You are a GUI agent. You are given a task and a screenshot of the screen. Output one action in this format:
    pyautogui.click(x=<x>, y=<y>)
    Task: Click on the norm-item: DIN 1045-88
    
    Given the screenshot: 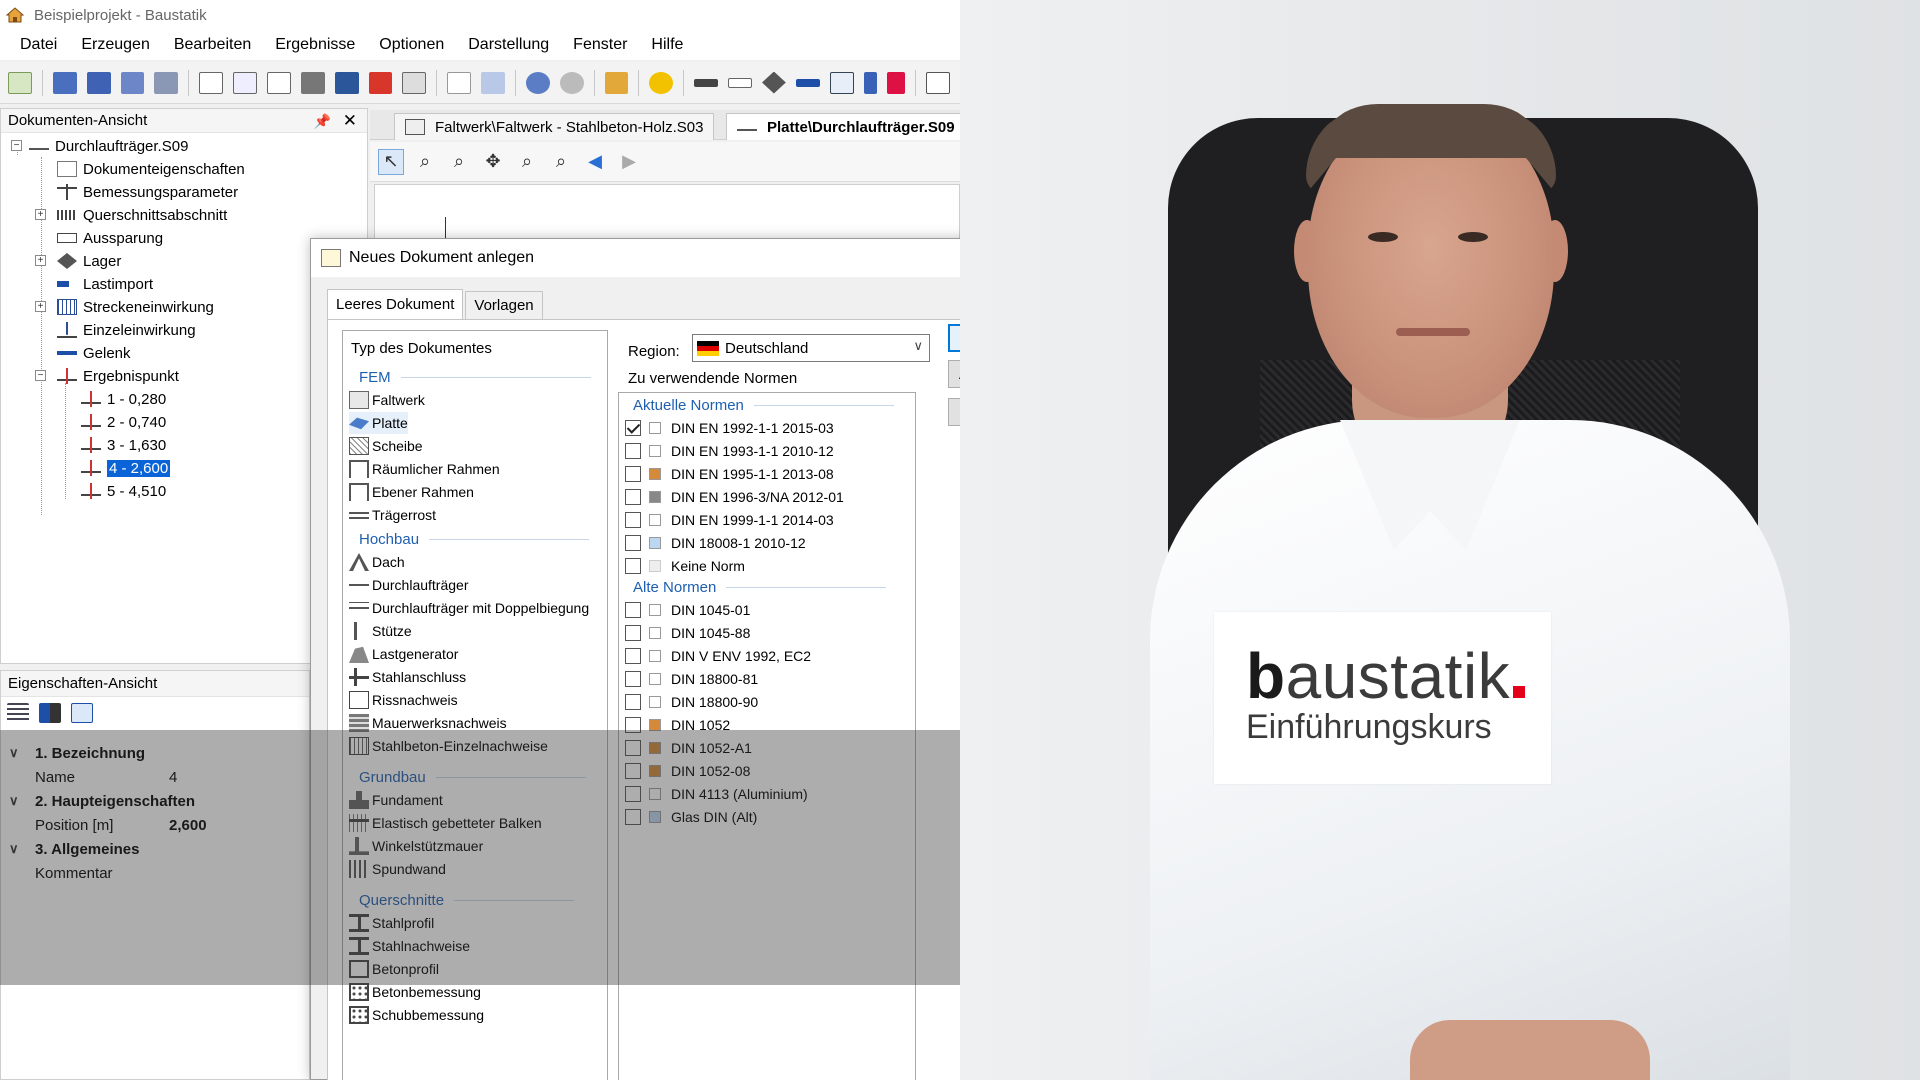 What is the action you would take?
    pyautogui.click(x=687, y=633)
    